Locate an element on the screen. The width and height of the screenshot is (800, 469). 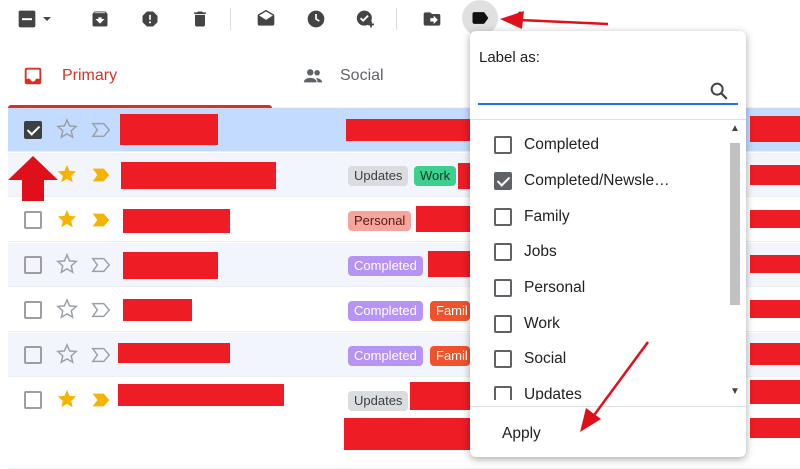
move-to-folder-icon is located at coordinates (432, 19).